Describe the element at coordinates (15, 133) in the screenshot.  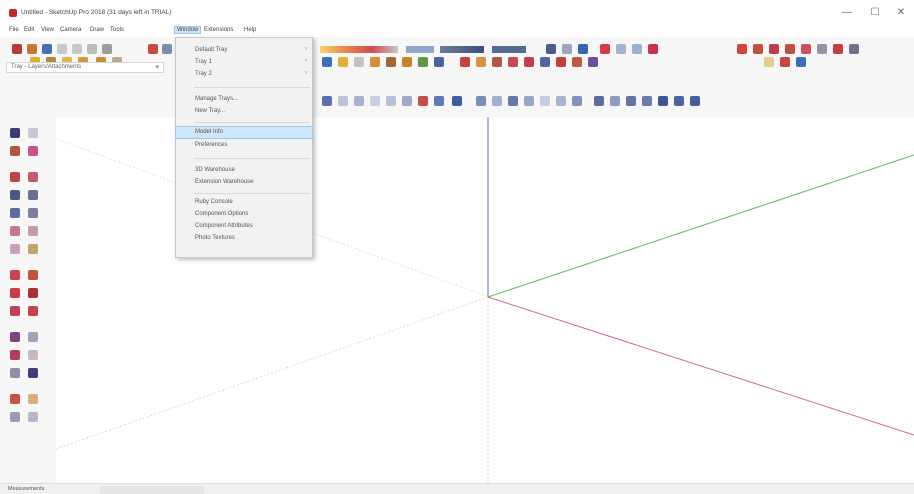
I see `select-icon` at that location.